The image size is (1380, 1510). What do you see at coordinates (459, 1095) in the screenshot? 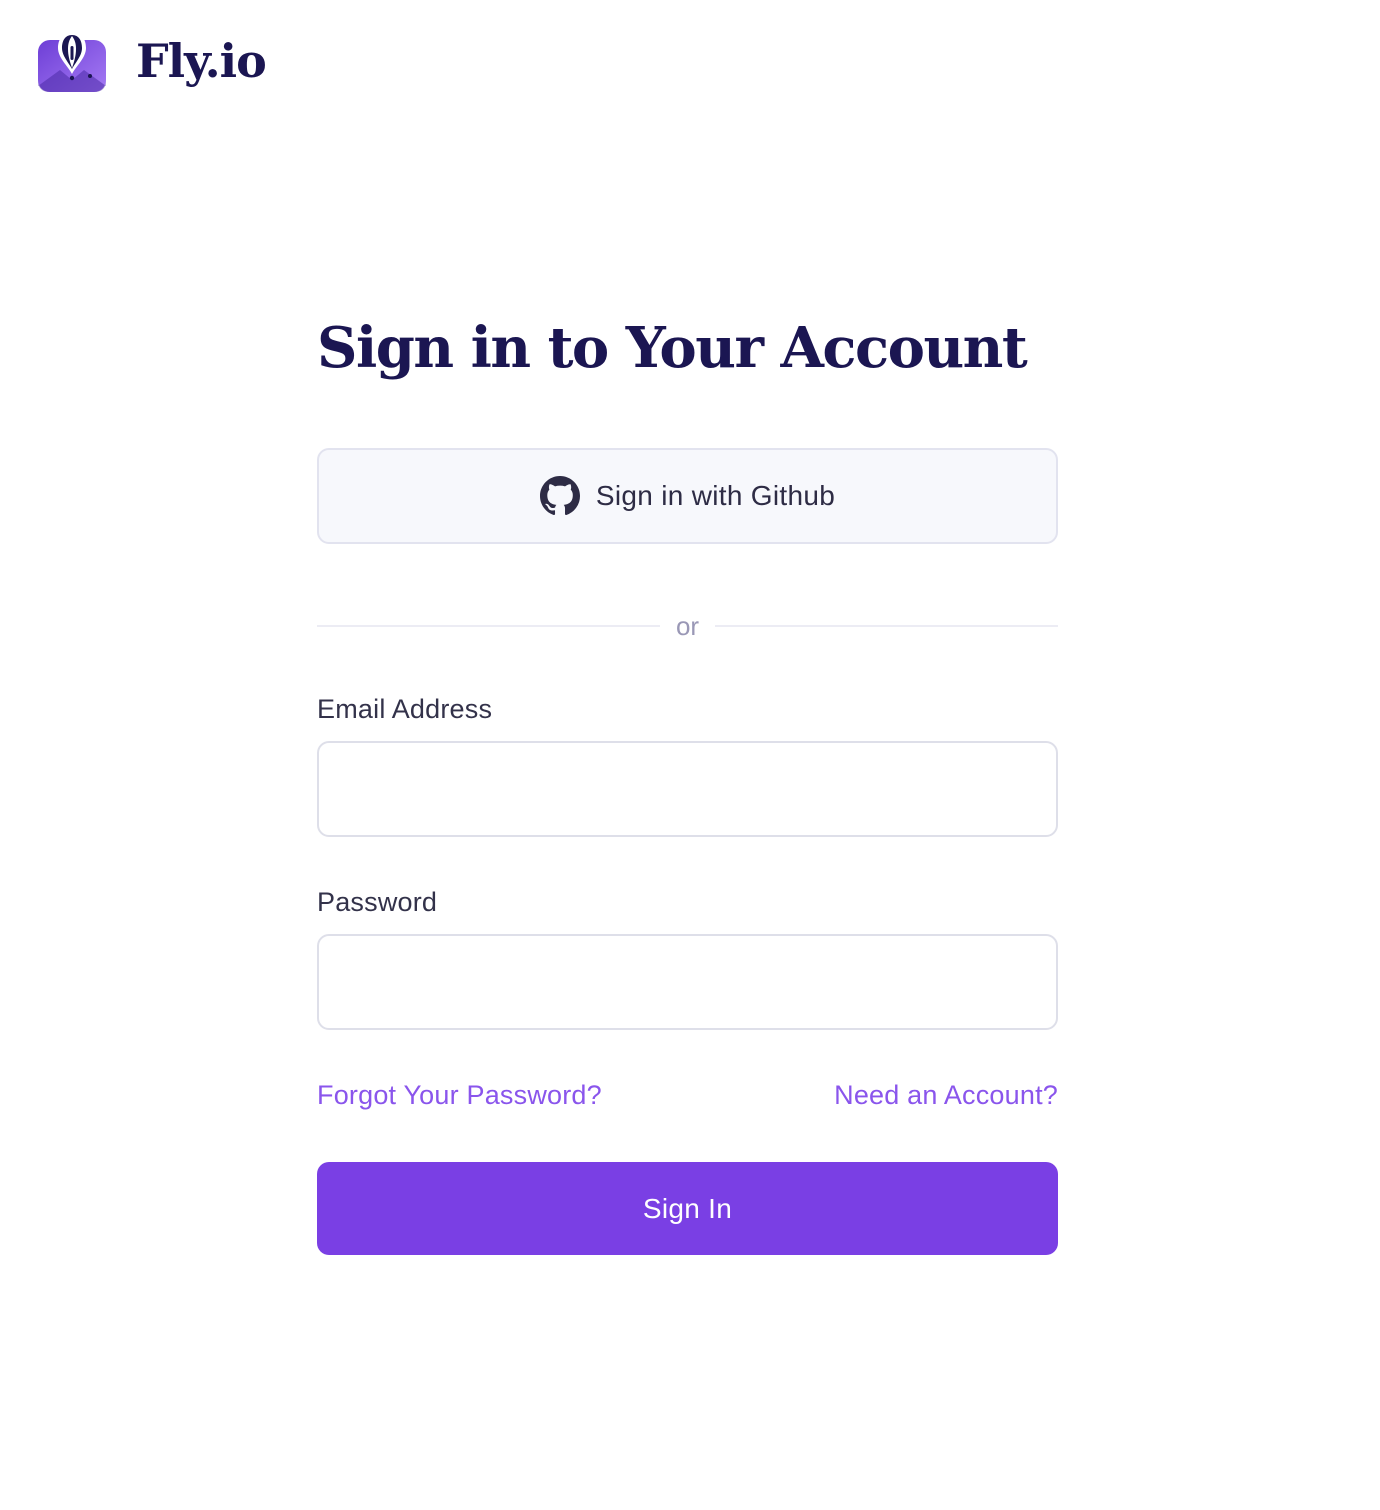
I see `forgot-password-link: Forgot Your Password?` at bounding box center [459, 1095].